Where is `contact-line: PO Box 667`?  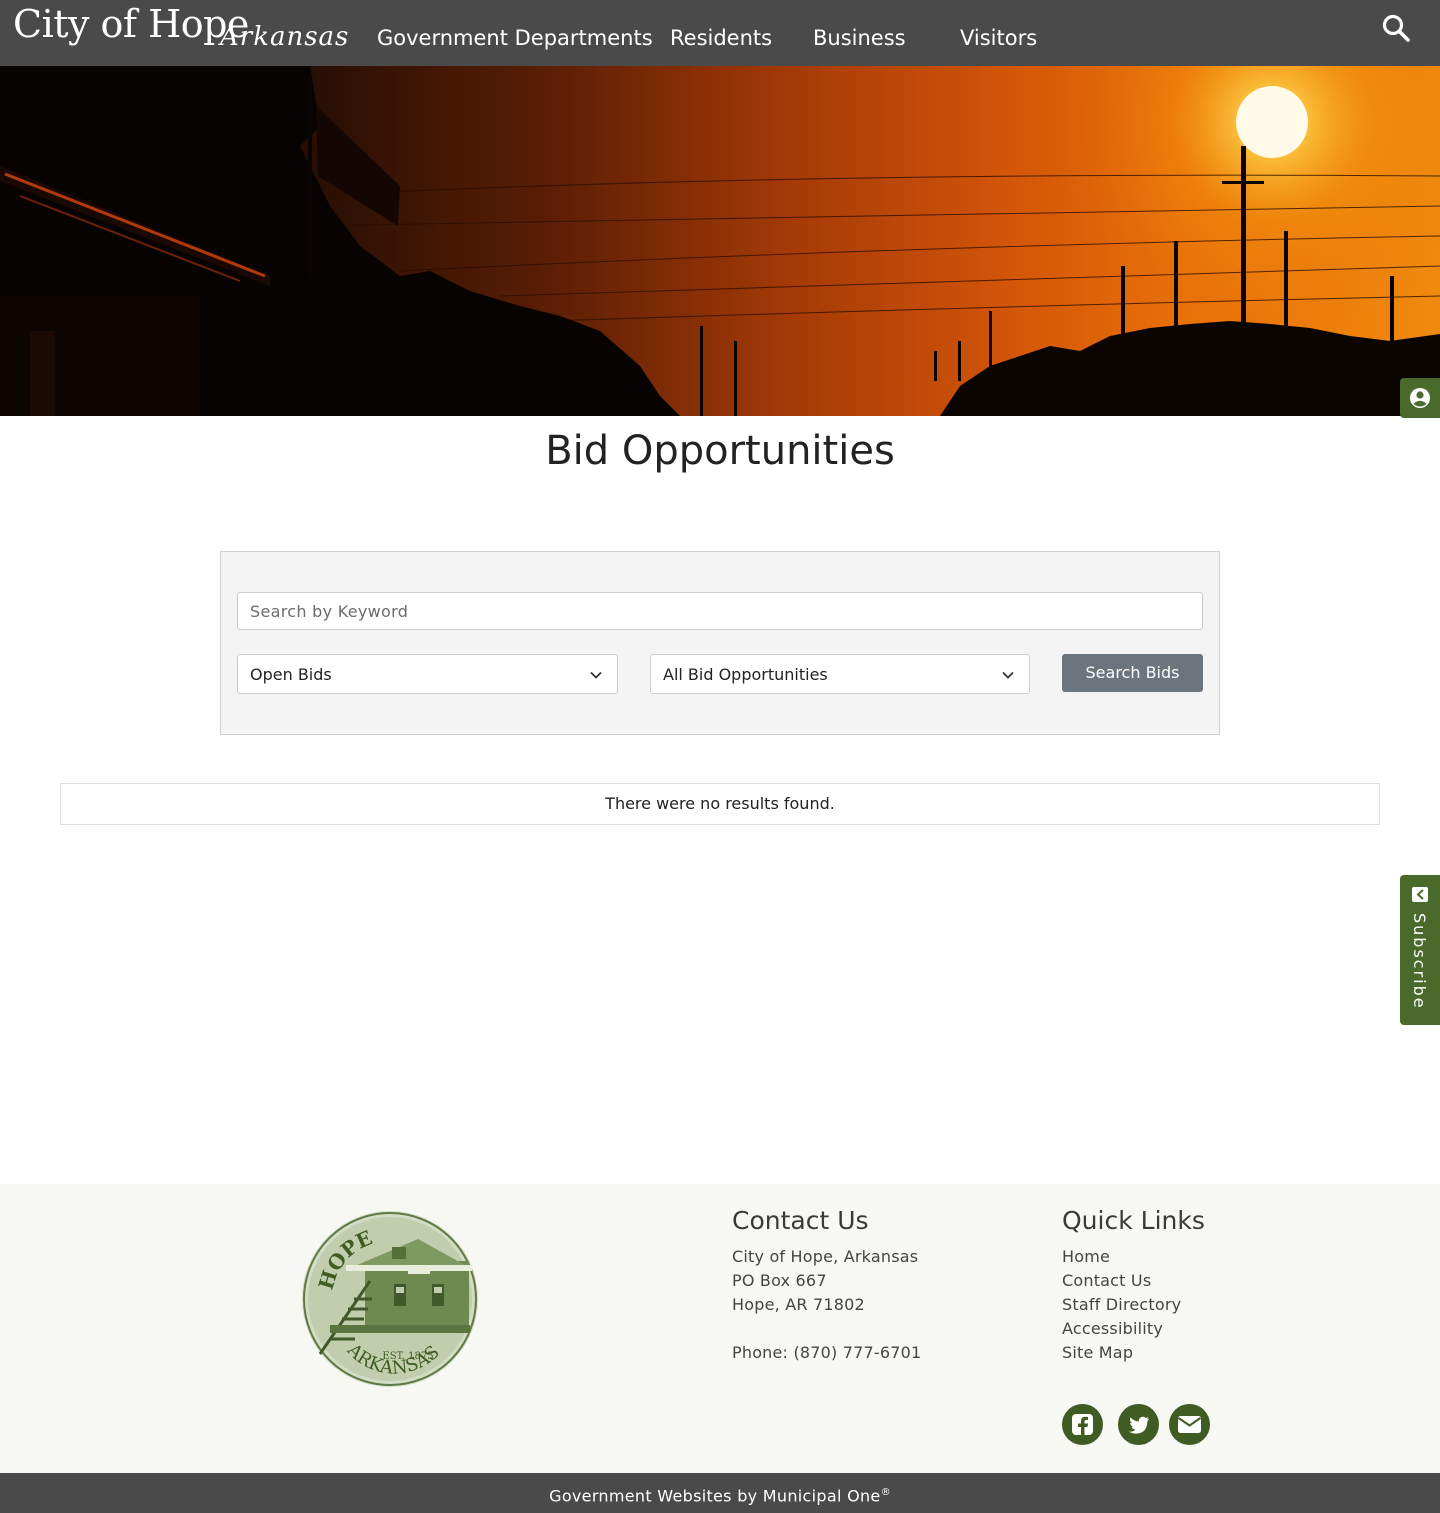 contact-line: PO Box 667 is located at coordinates (779, 1280).